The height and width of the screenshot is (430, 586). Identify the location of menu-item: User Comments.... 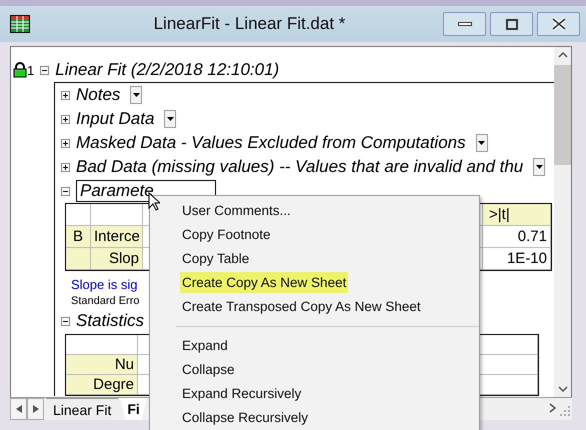
(236, 210).